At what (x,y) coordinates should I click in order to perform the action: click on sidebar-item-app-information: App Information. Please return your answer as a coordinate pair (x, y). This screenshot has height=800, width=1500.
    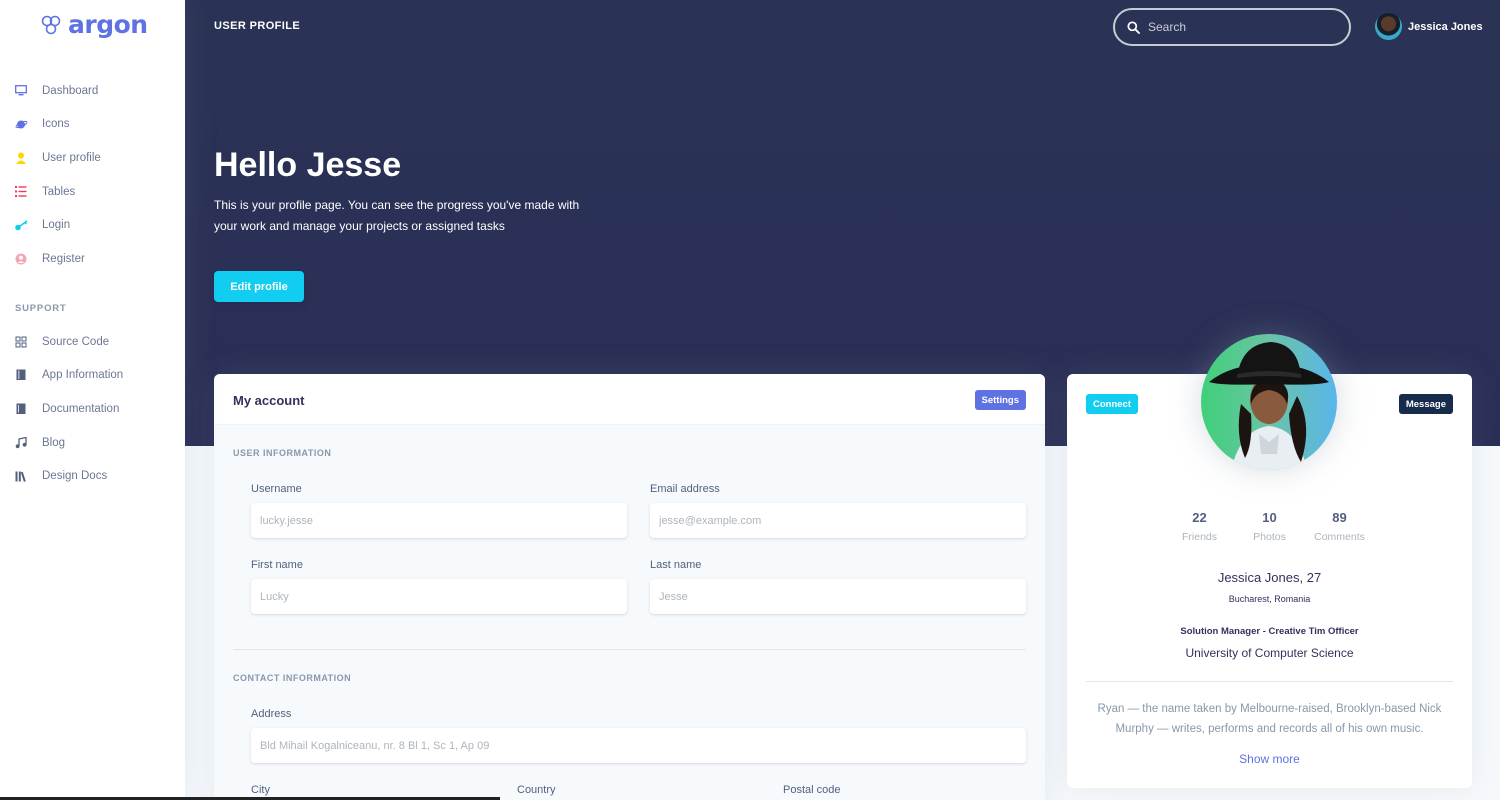
    Looking at the image, I should click on (92, 376).